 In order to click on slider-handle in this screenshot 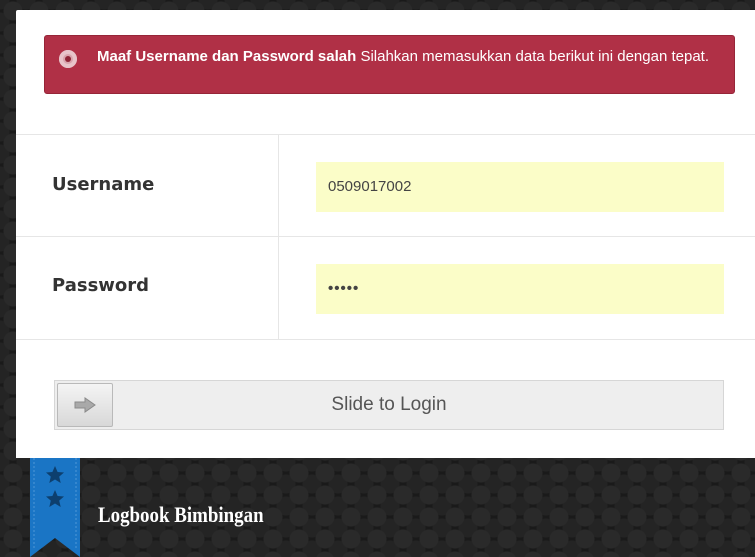, I will do `click(85, 405)`.